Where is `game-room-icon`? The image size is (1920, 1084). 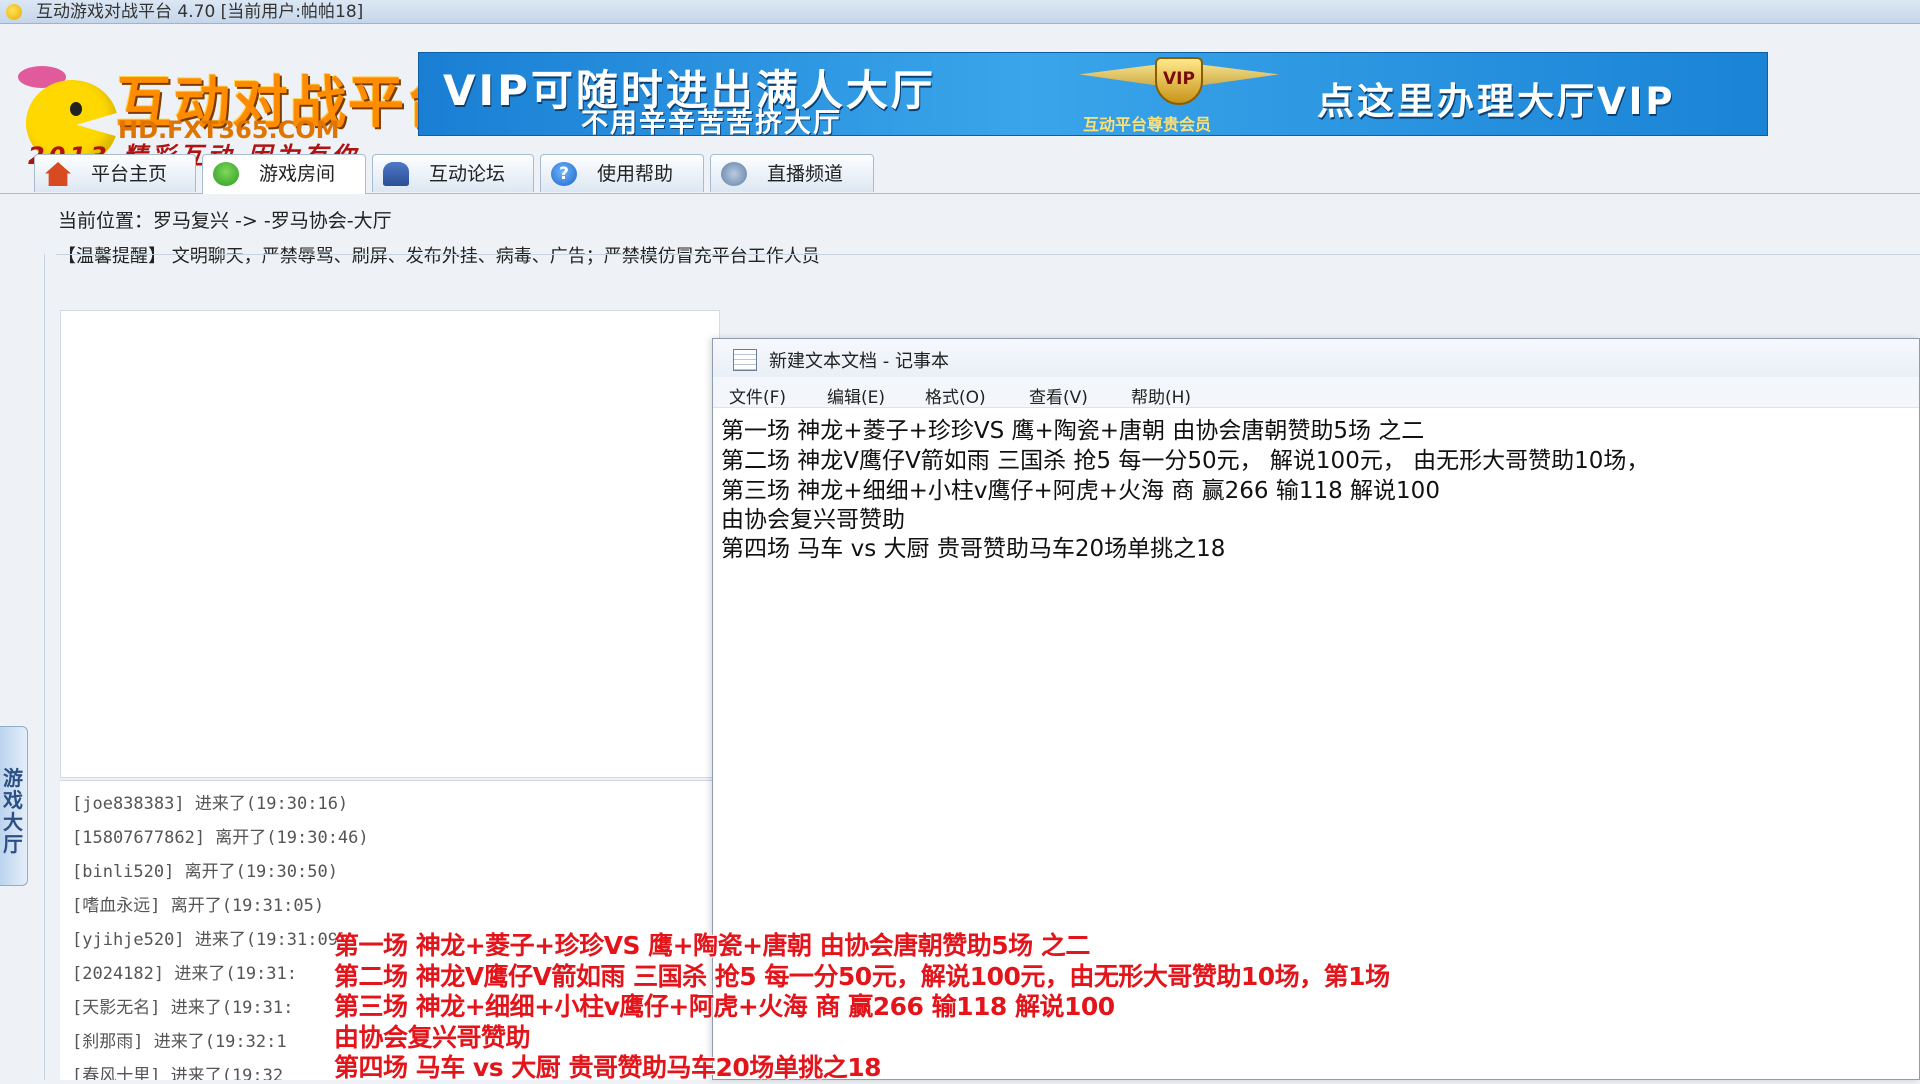
game-room-icon is located at coordinates (226, 174).